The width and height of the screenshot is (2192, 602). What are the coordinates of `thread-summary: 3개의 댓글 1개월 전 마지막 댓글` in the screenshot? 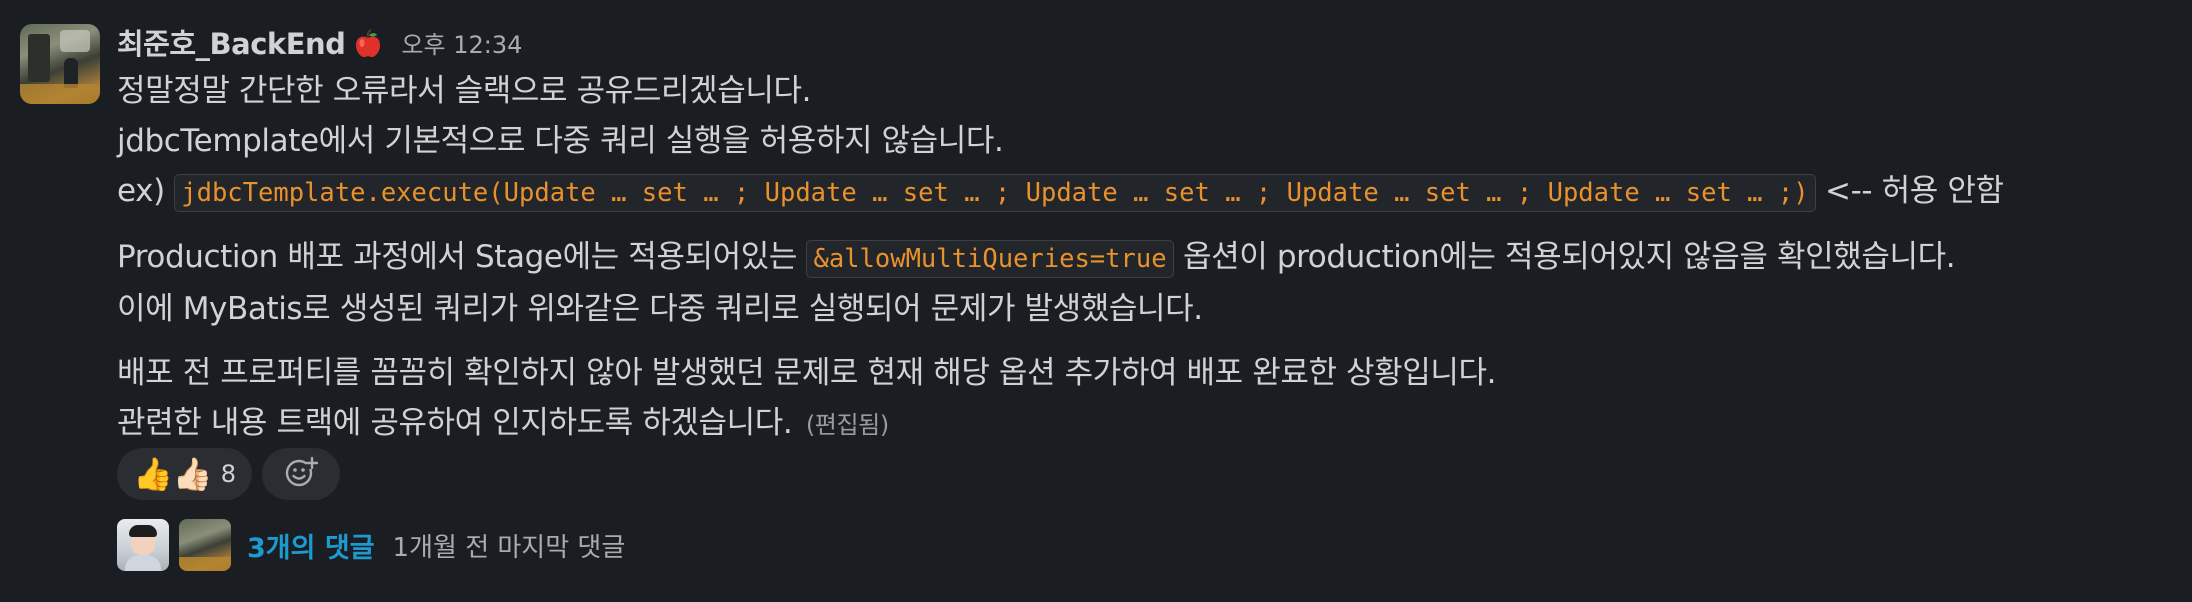 It's located at (371, 545).